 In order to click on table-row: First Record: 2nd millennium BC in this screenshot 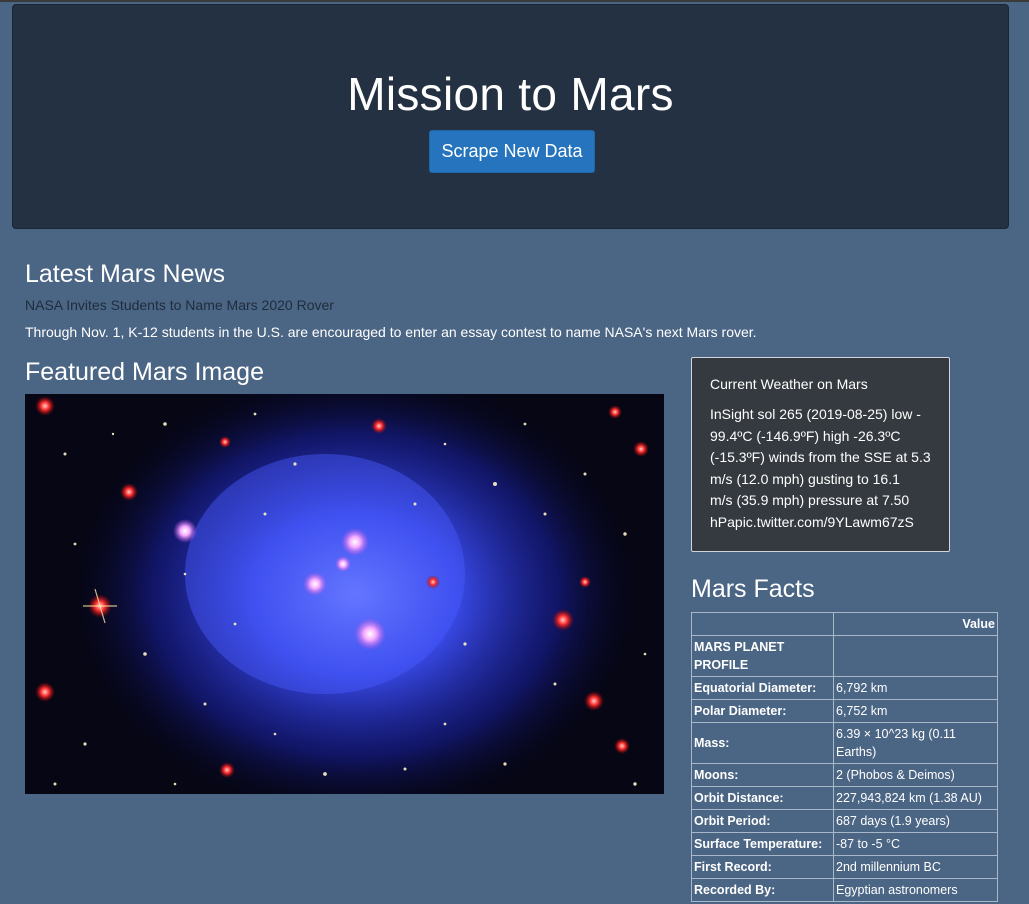, I will do `click(844, 867)`.